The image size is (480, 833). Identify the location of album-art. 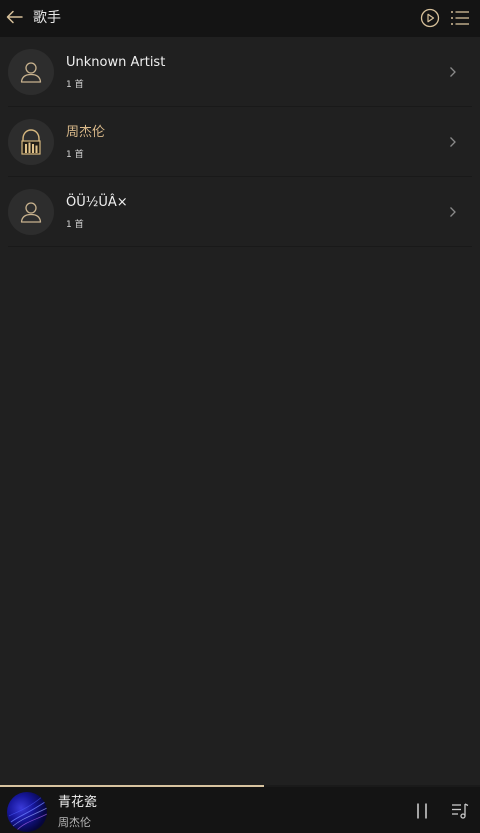
(27, 812).